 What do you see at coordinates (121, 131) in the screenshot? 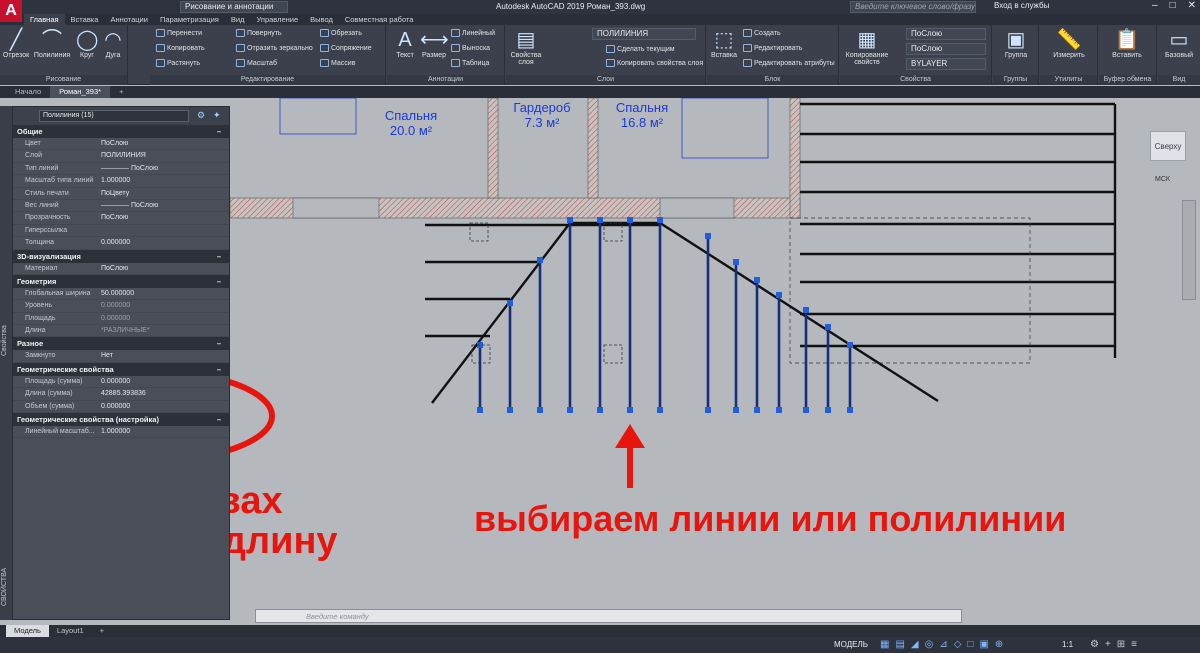
I see `section-header: Общие` at bounding box center [121, 131].